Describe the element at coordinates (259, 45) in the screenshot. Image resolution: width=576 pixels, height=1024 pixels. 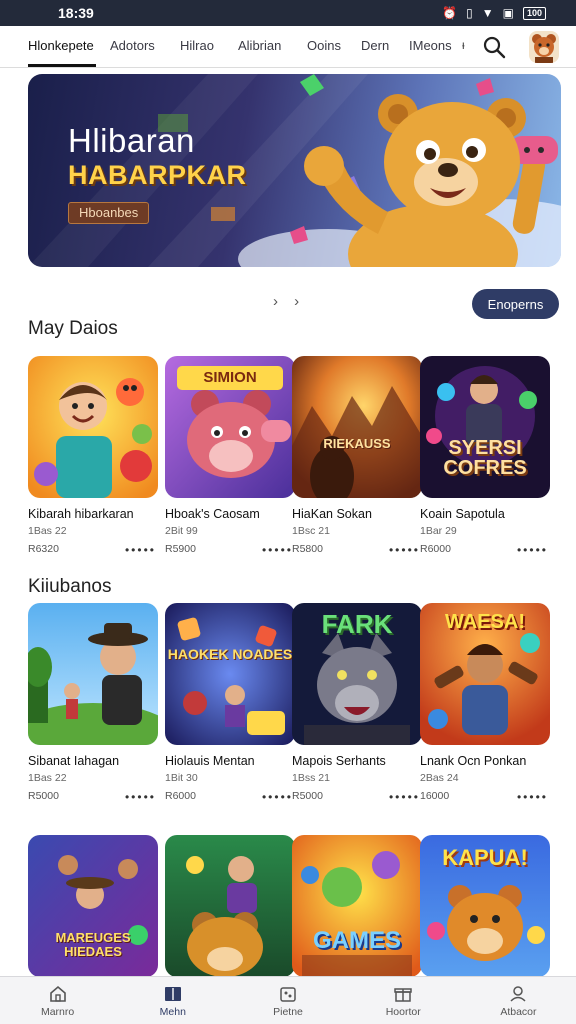
I see `tab-alibrian: Alibrian` at that location.